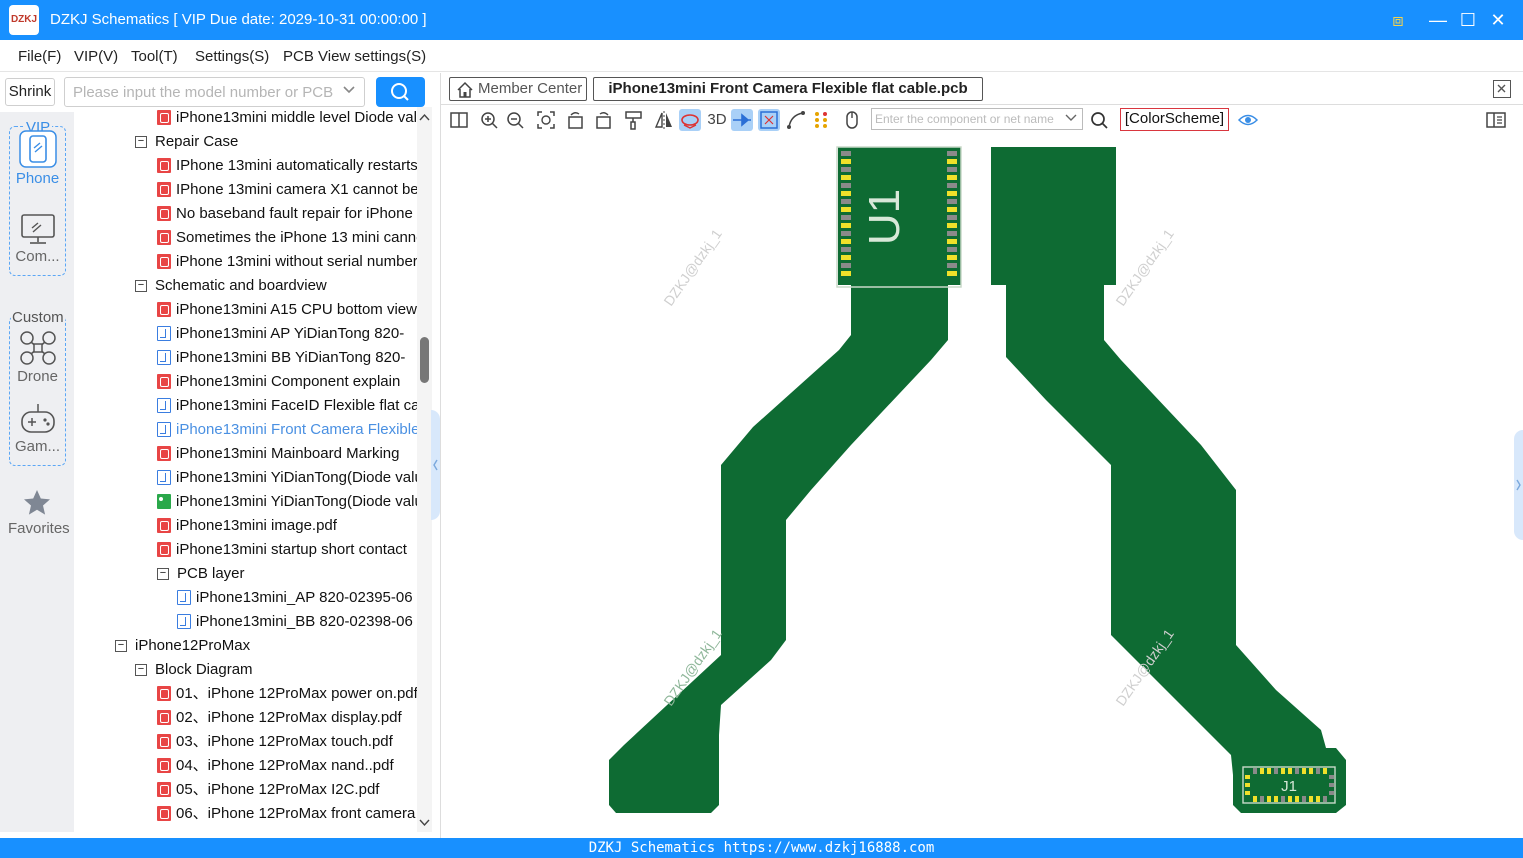 This screenshot has width=1523, height=858. Describe the element at coordinates (154, 56) in the screenshot. I see `menu-tool: Tool(T)` at that location.